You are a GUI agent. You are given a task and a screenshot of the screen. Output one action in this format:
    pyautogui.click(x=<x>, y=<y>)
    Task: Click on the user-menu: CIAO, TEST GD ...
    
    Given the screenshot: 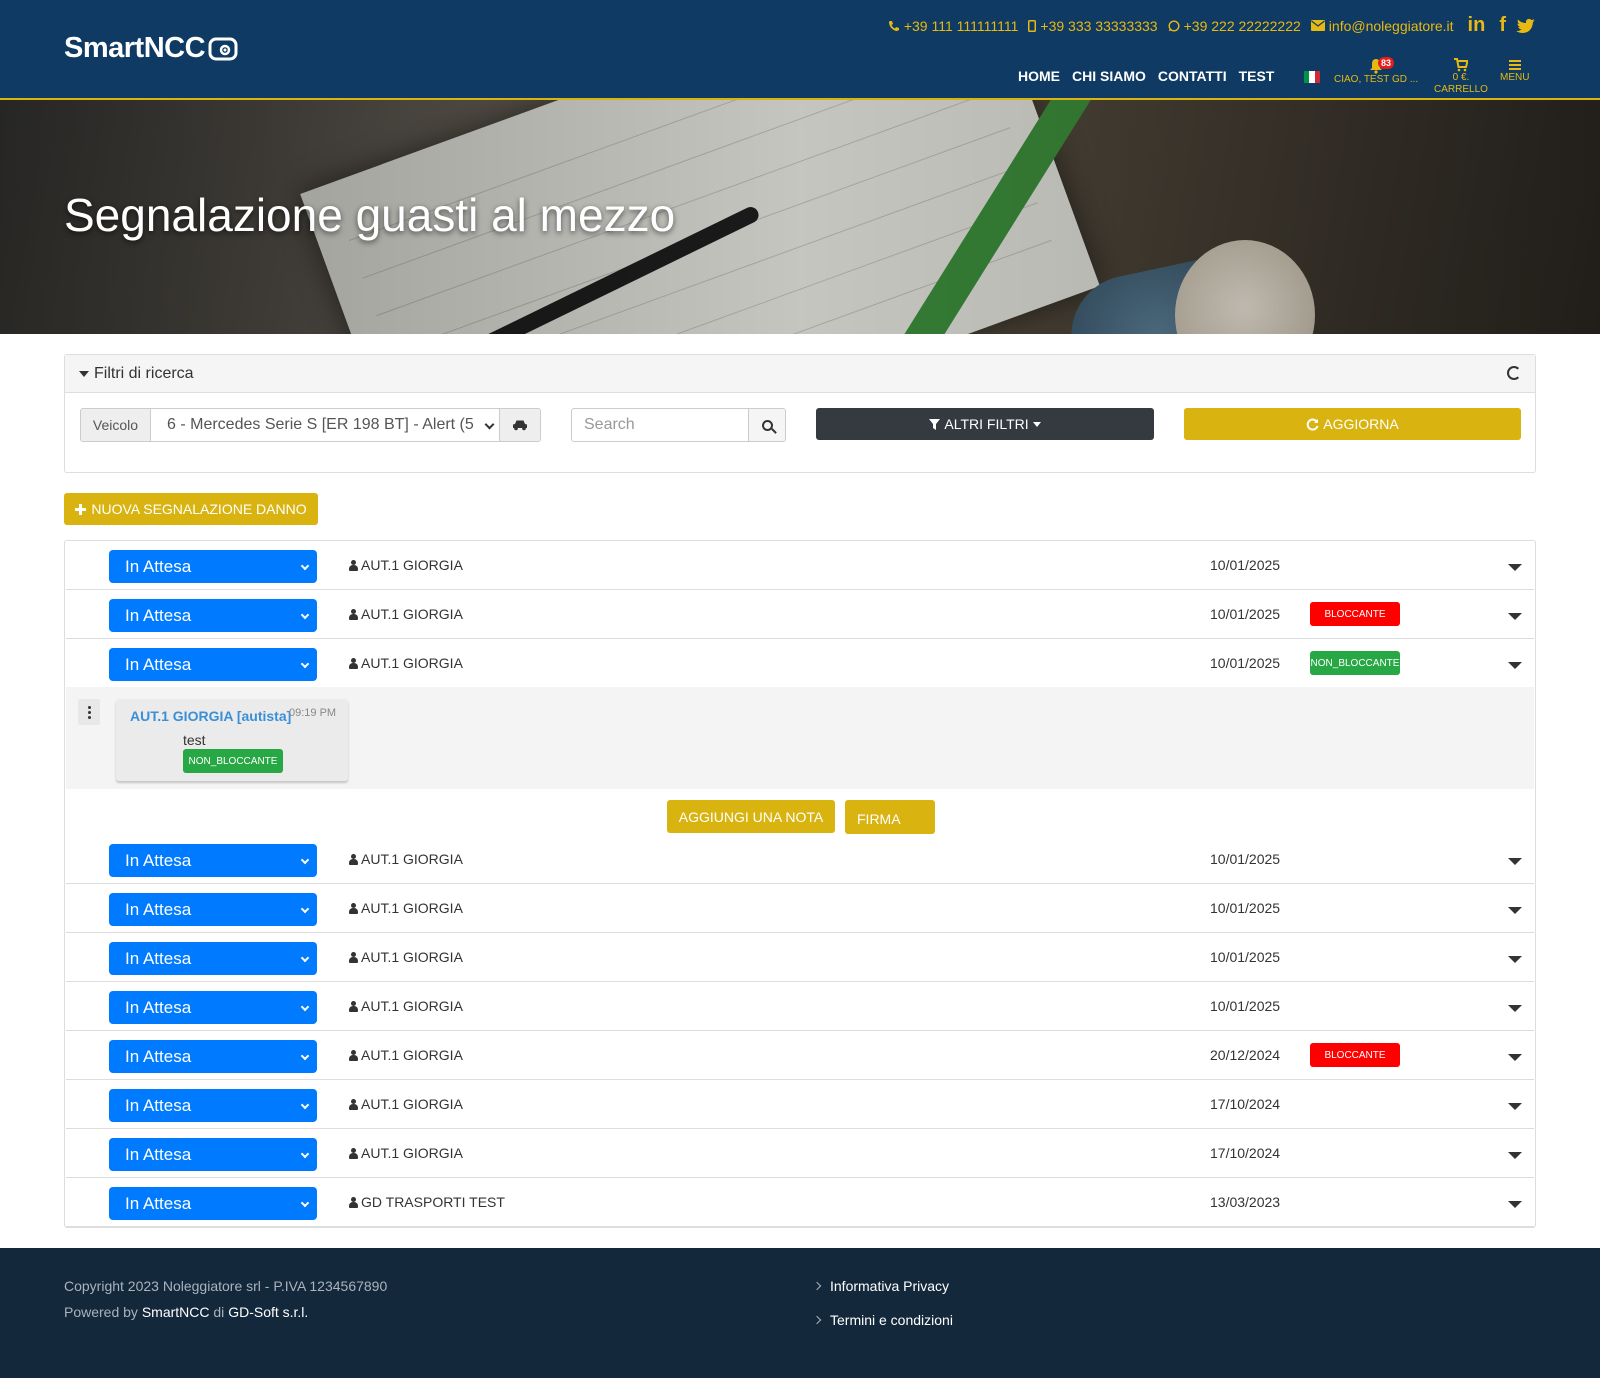 What is the action you would take?
    pyautogui.click(x=1376, y=72)
    